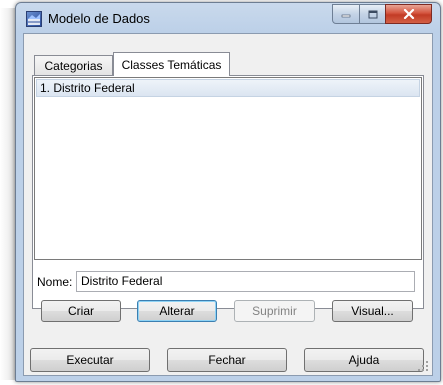  I want to click on resize-grip-icon, so click(423, 366).